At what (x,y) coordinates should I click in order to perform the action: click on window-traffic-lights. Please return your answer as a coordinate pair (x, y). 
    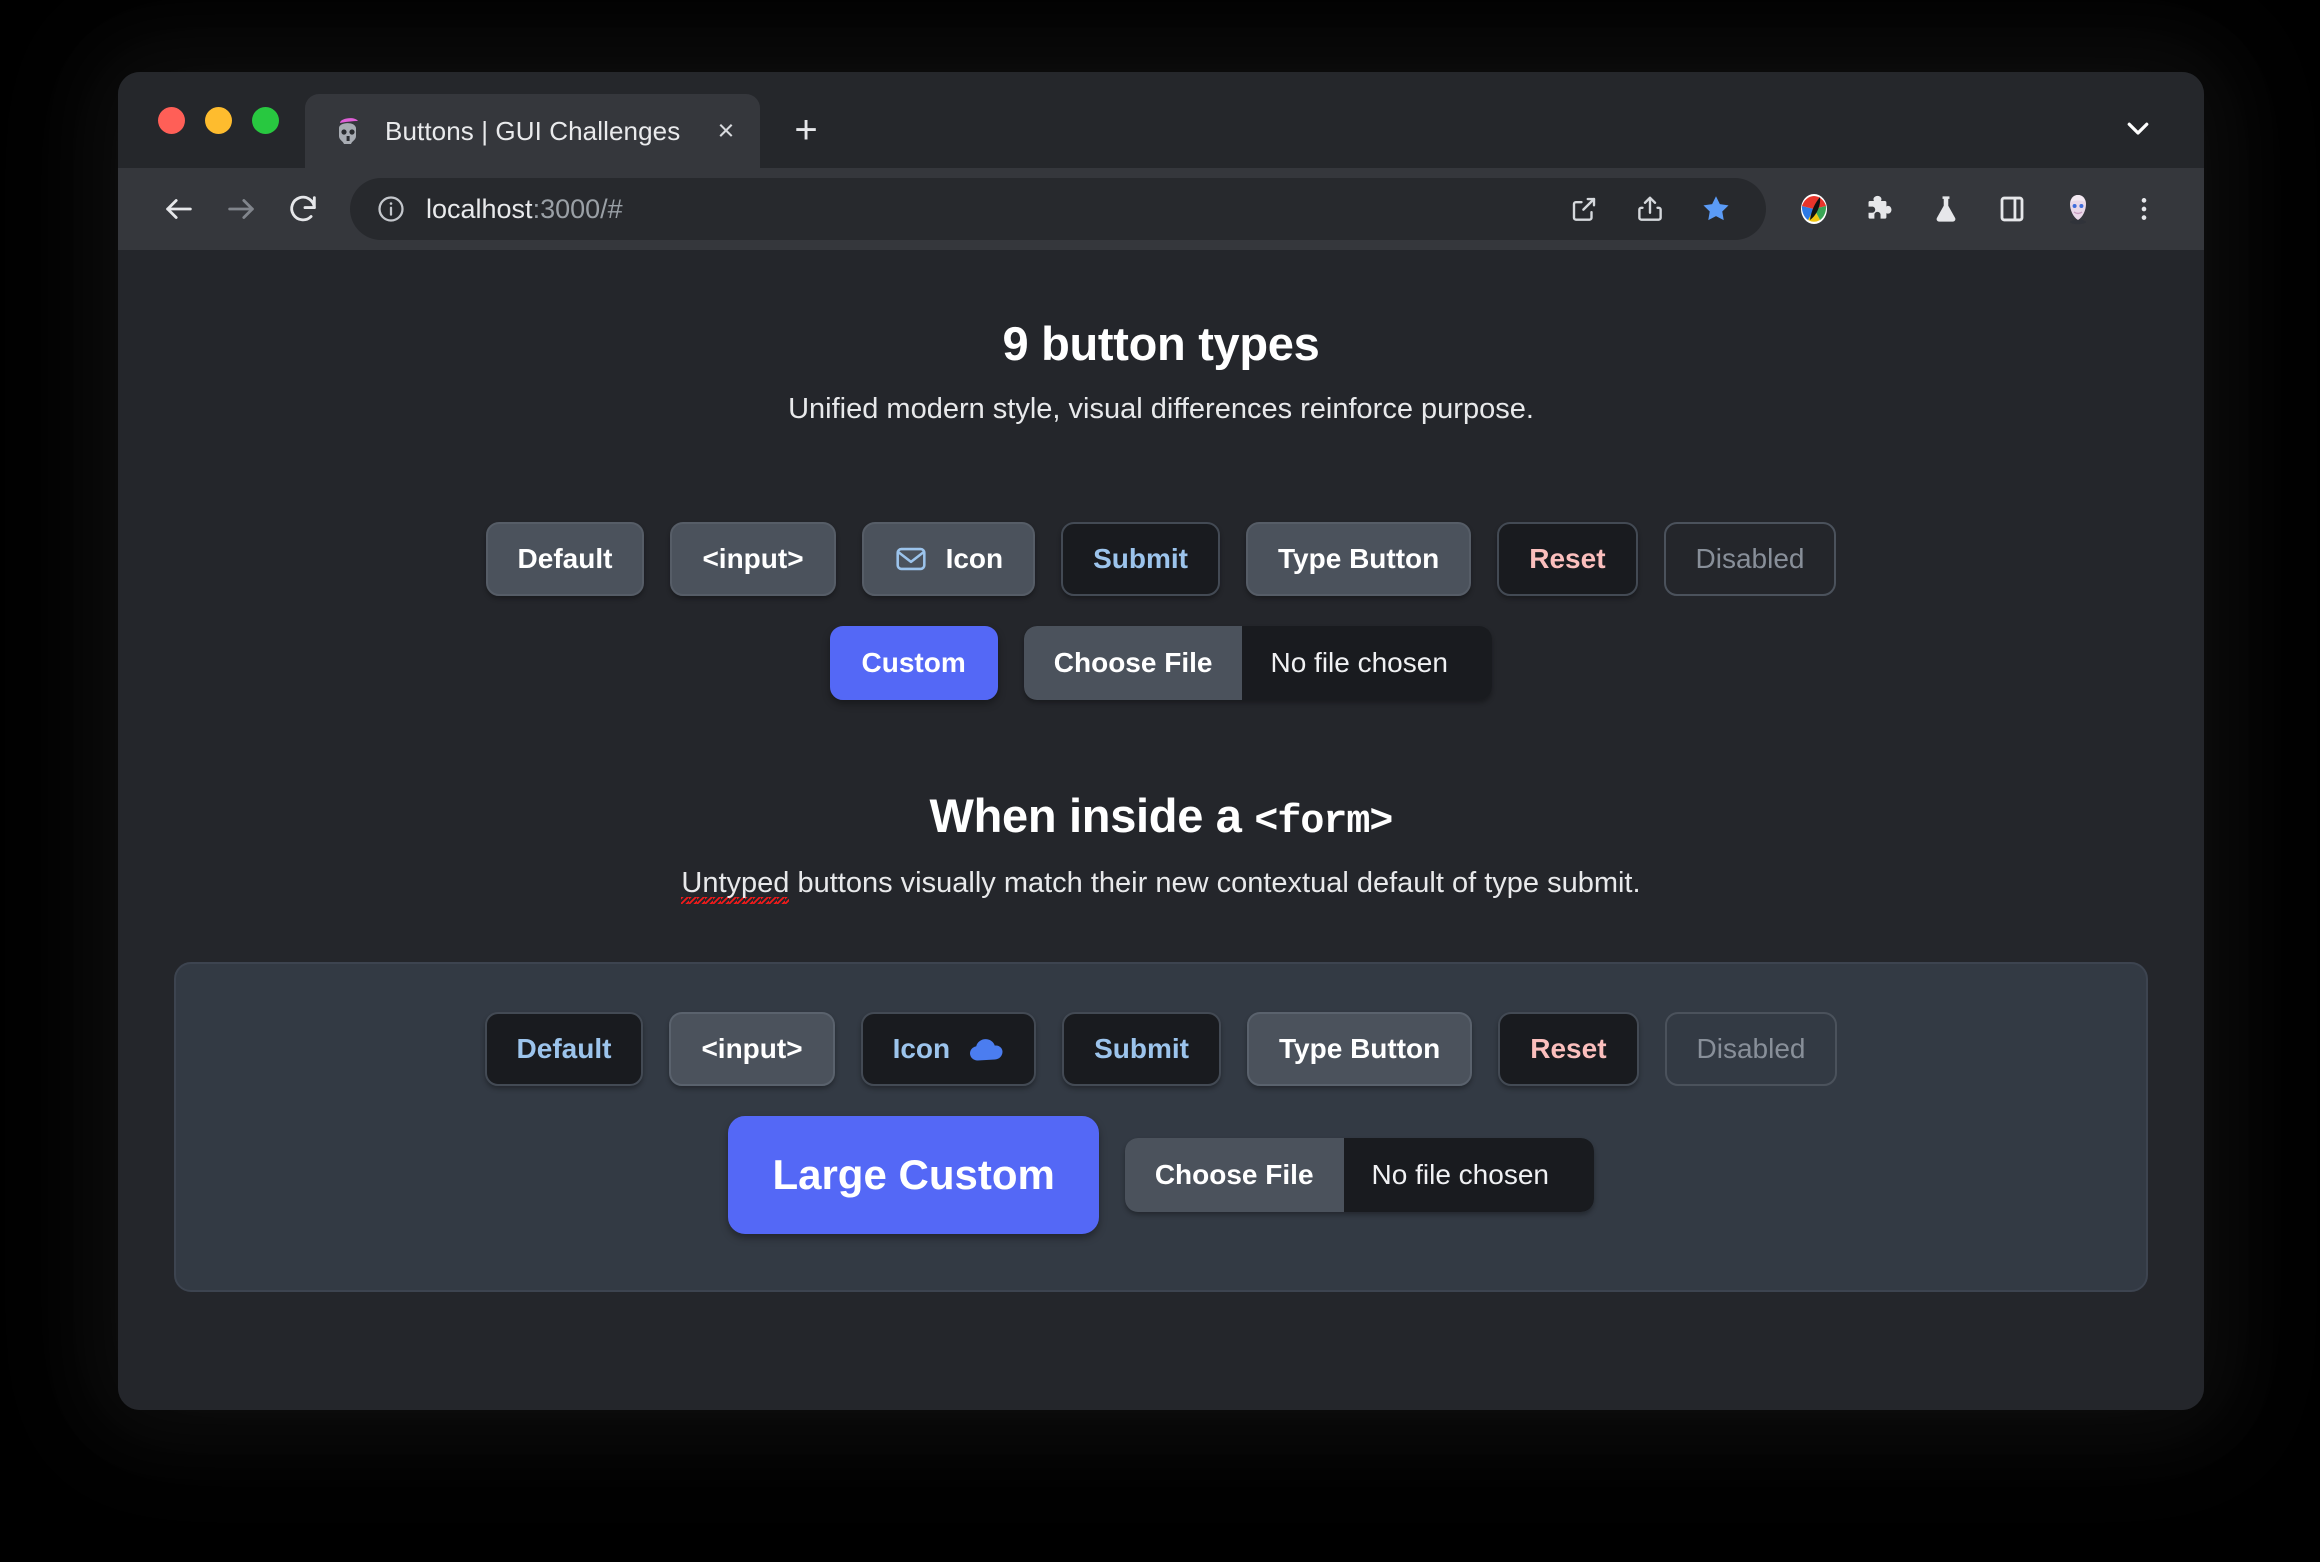
    Looking at the image, I should click on (211, 120).